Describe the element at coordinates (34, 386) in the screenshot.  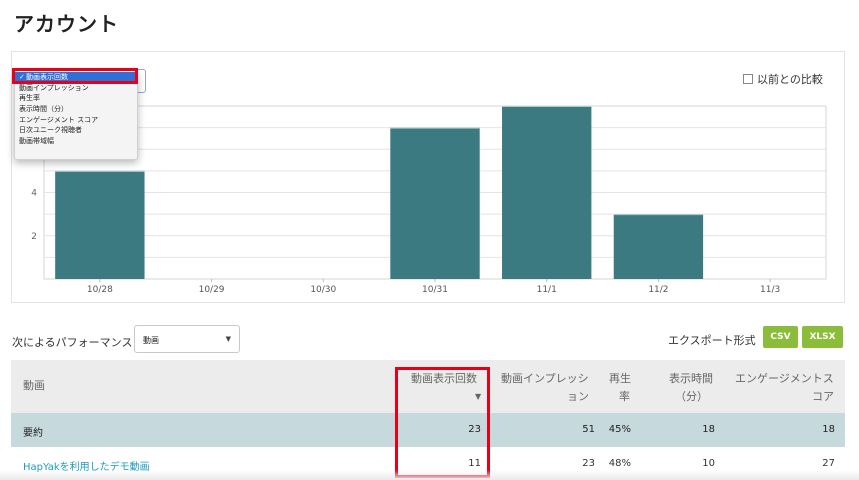
I see `header-video: 動画` at that location.